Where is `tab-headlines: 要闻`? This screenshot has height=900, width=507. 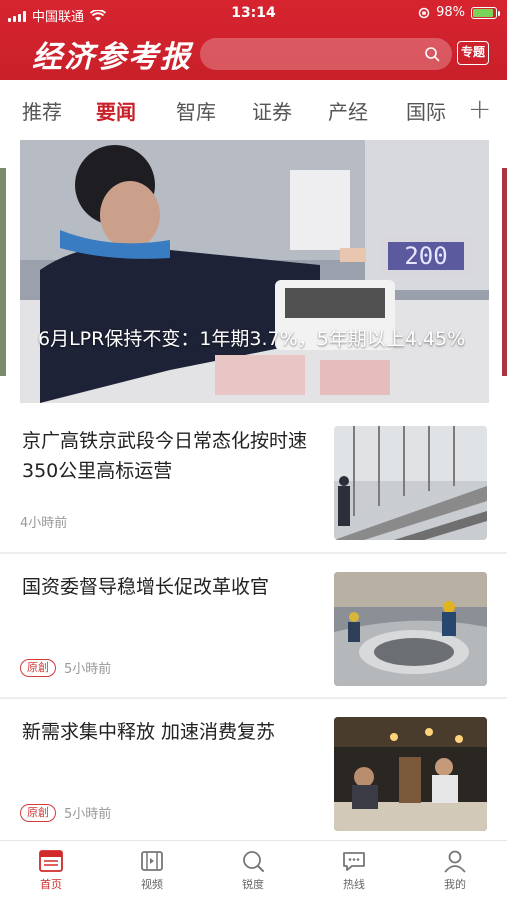 tab-headlines: 要闻 is located at coordinates (116, 110).